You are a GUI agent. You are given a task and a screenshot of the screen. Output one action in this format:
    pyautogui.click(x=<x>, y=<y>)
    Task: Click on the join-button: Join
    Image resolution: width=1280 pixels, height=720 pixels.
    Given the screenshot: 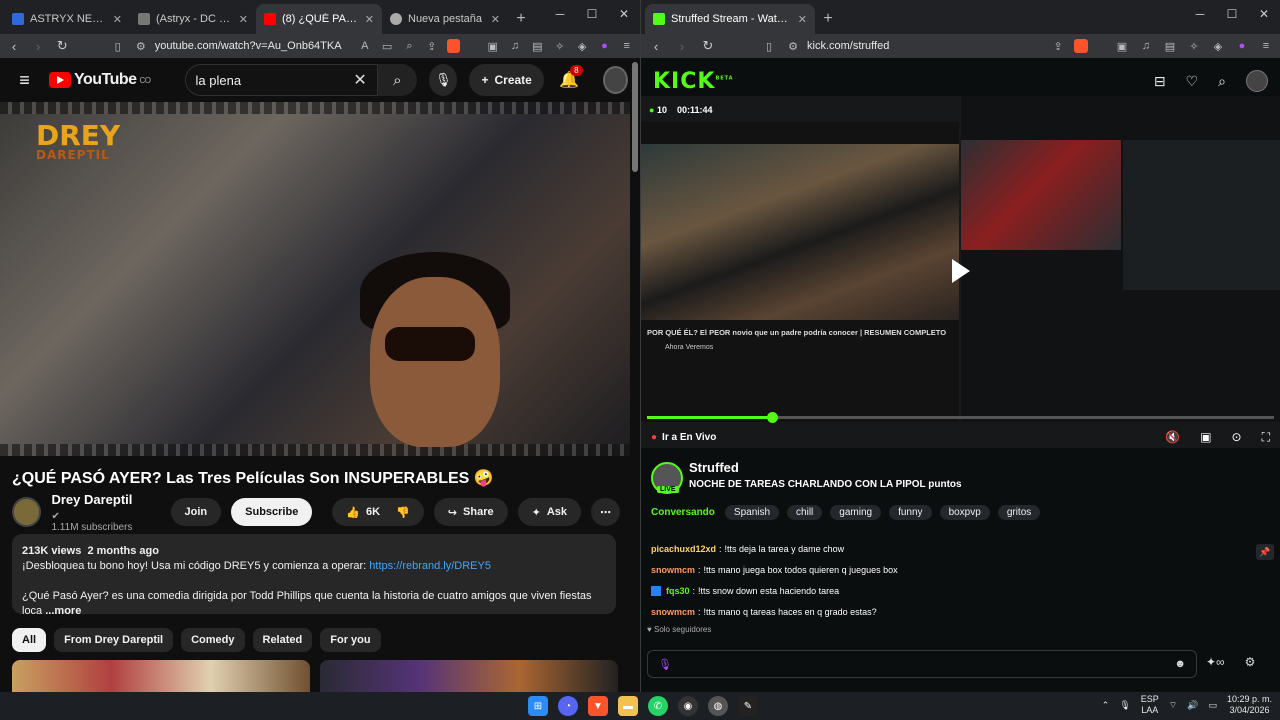 What is the action you would take?
    pyautogui.click(x=196, y=512)
    